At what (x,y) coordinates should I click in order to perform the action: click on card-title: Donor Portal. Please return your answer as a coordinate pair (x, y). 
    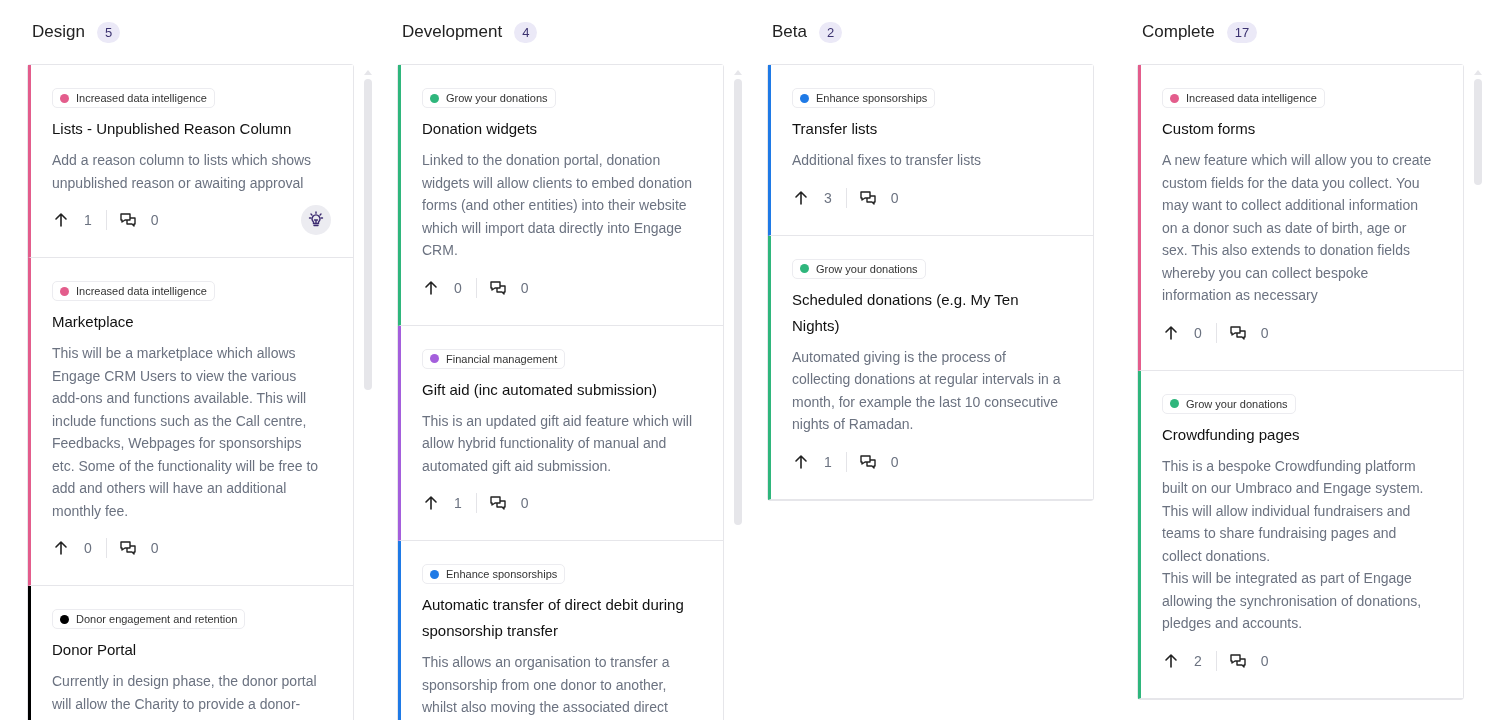
    Looking at the image, I should click on (95, 650).